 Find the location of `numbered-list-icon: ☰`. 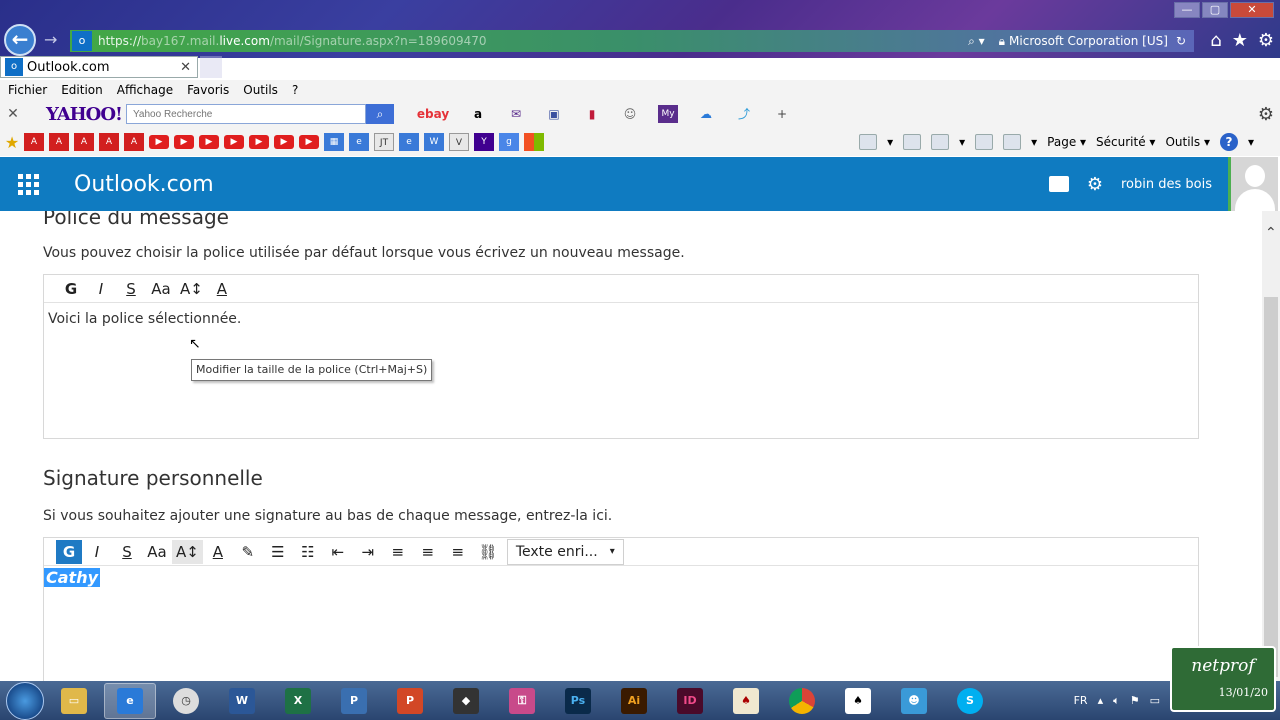

numbered-list-icon: ☰ is located at coordinates (278, 552).